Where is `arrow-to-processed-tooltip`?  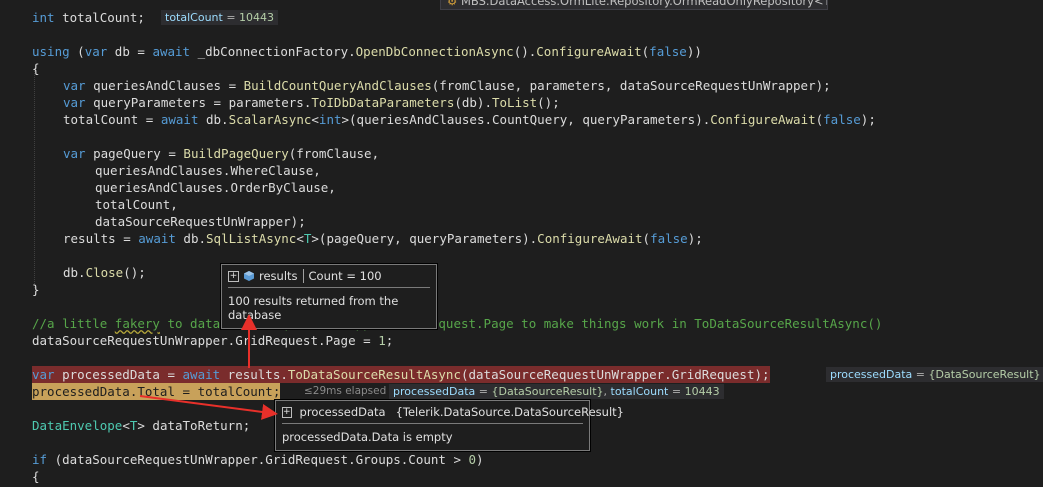 arrow-to-processed-tooltip is located at coordinates (208, 407).